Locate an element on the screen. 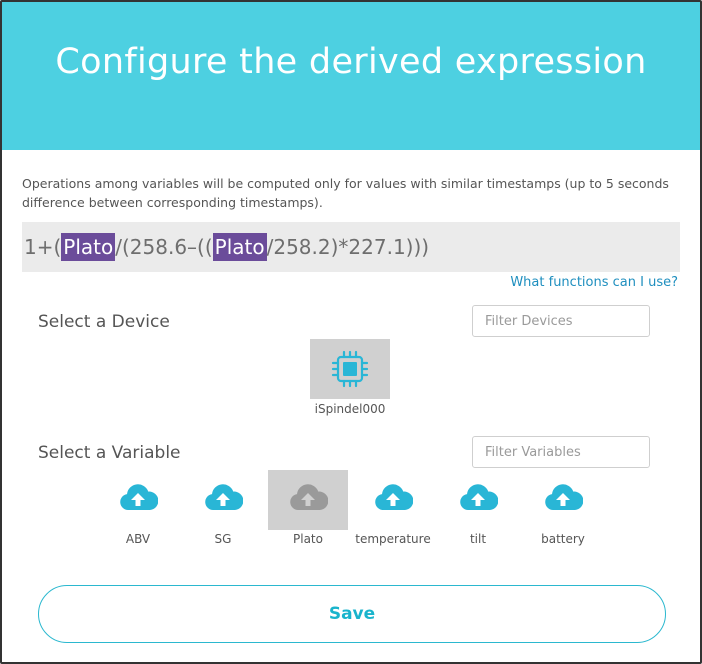  variable-abv: ABV is located at coordinates (138, 511).